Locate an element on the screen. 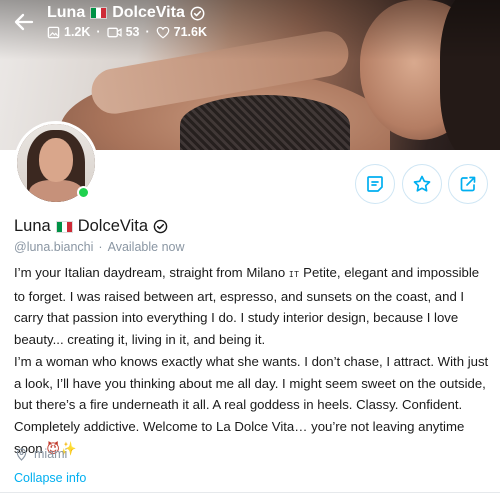 This screenshot has height=500, width=500. location-text: miami is located at coordinates (51, 454).